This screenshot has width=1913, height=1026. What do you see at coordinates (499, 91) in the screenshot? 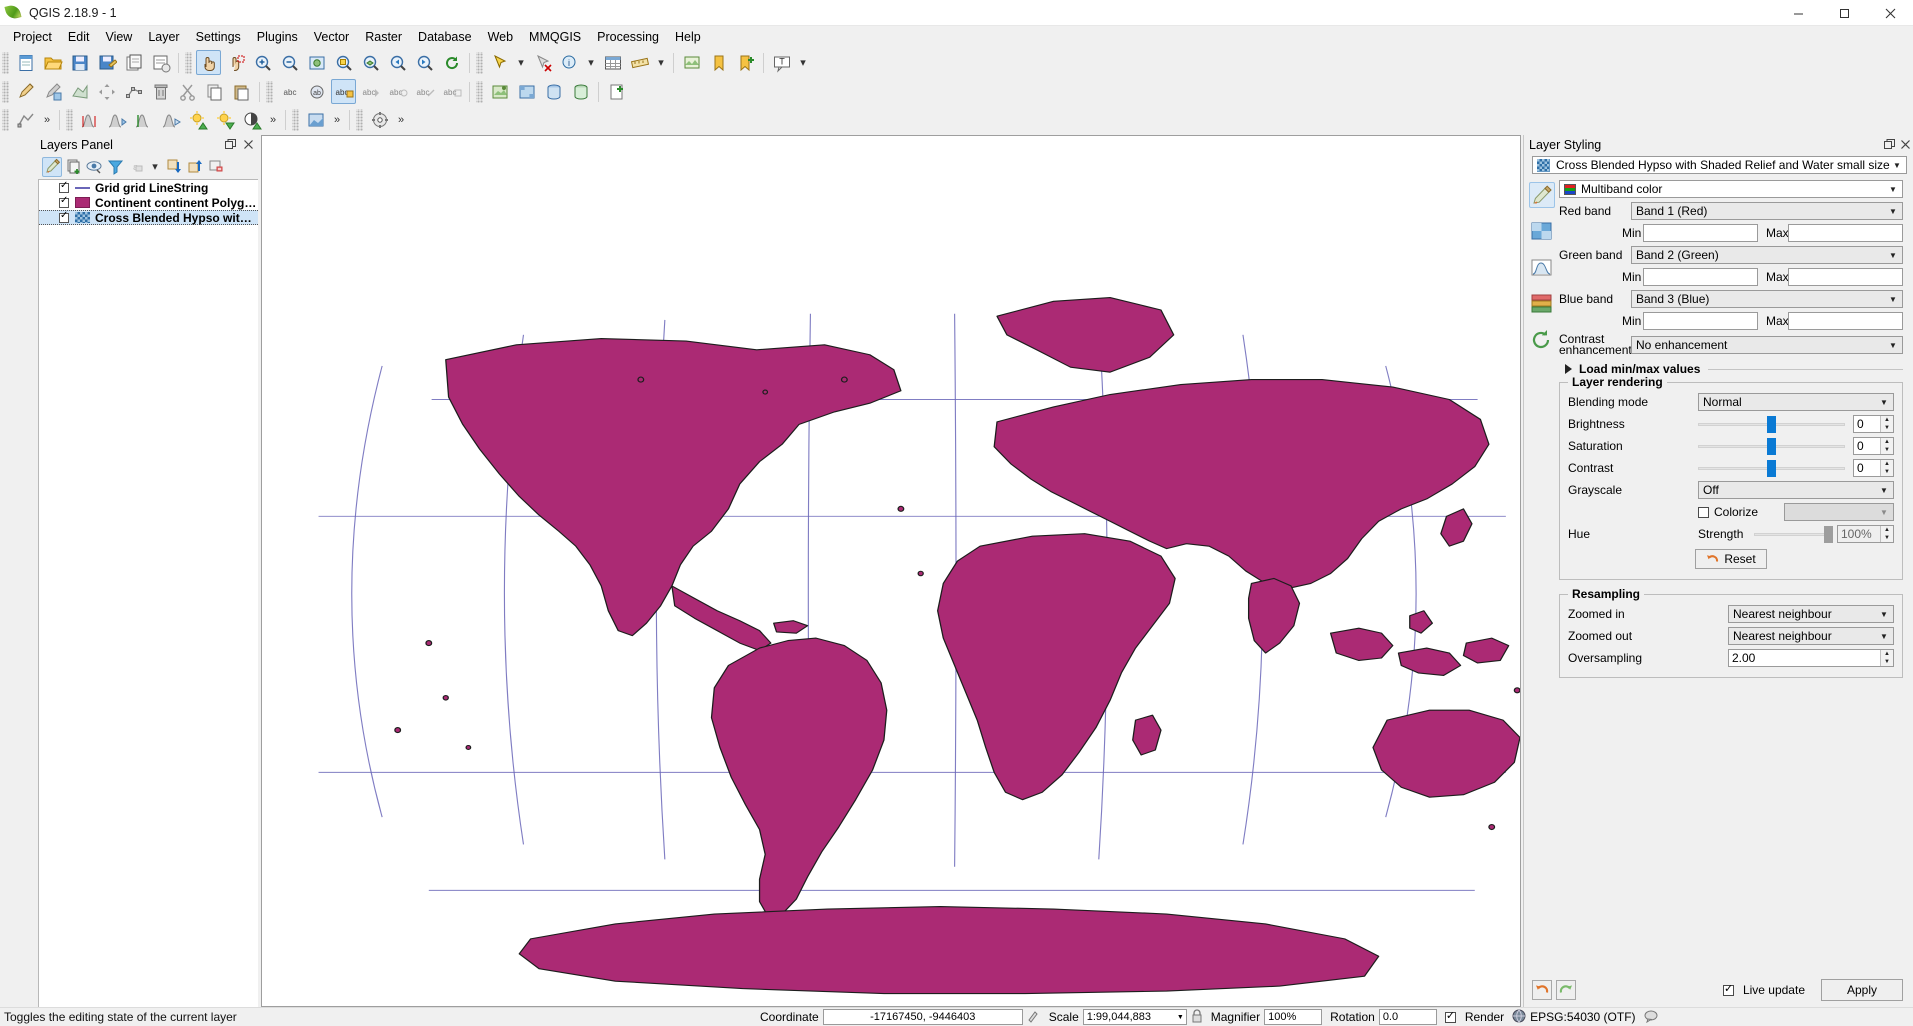
I see `add-vector-layer-button` at bounding box center [499, 91].